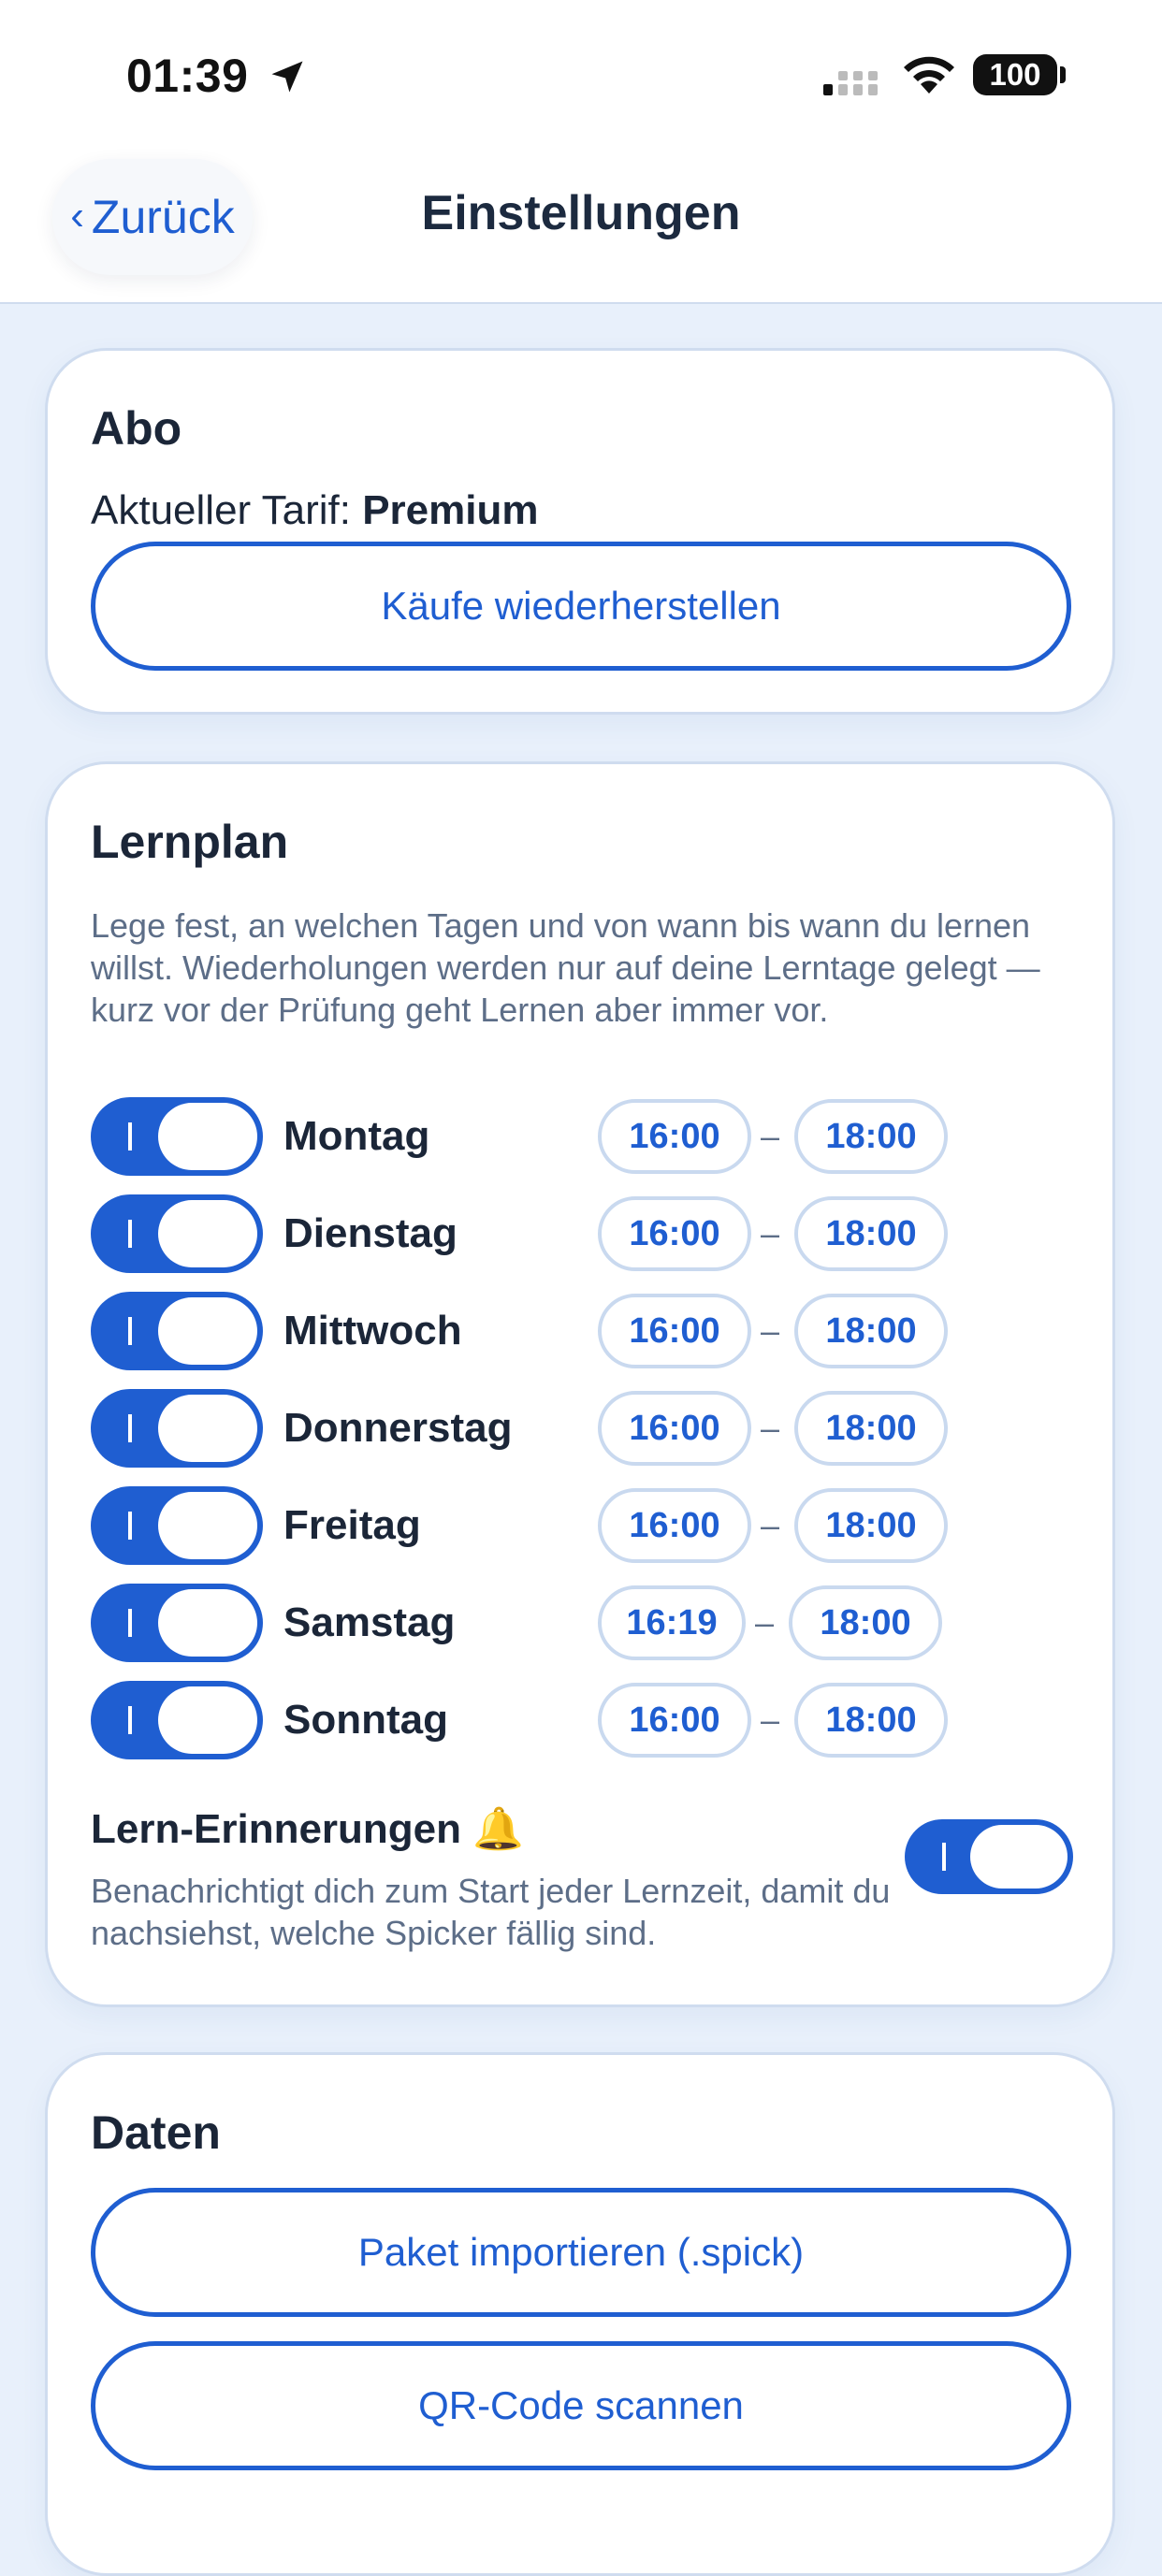 The image size is (1162, 2576). I want to click on wifi-icon, so click(929, 75).